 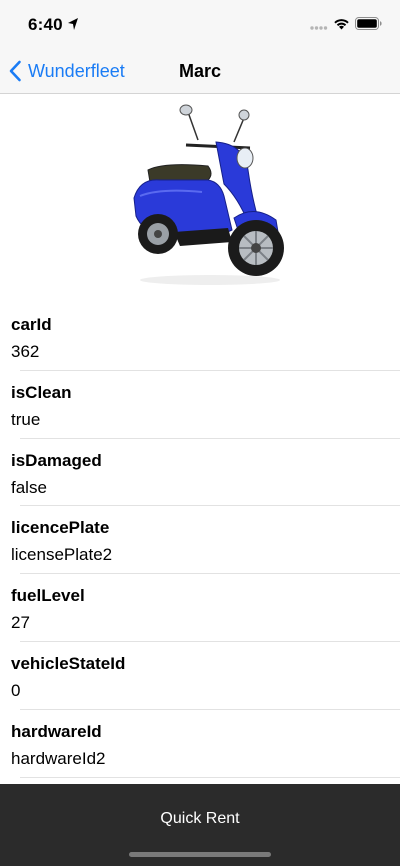 What do you see at coordinates (58, 758) in the screenshot?
I see `field-value: hardwareId2` at bounding box center [58, 758].